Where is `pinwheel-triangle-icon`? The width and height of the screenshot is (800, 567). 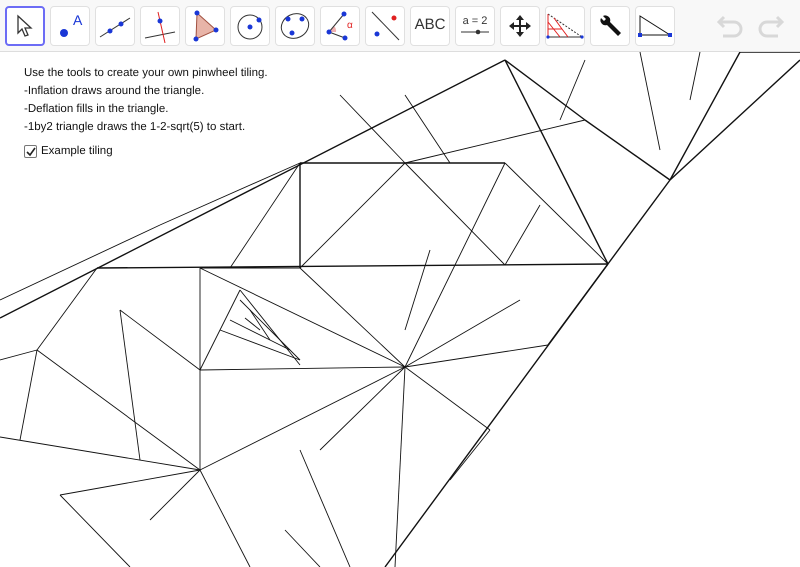
pinwheel-triangle-icon is located at coordinates (565, 25).